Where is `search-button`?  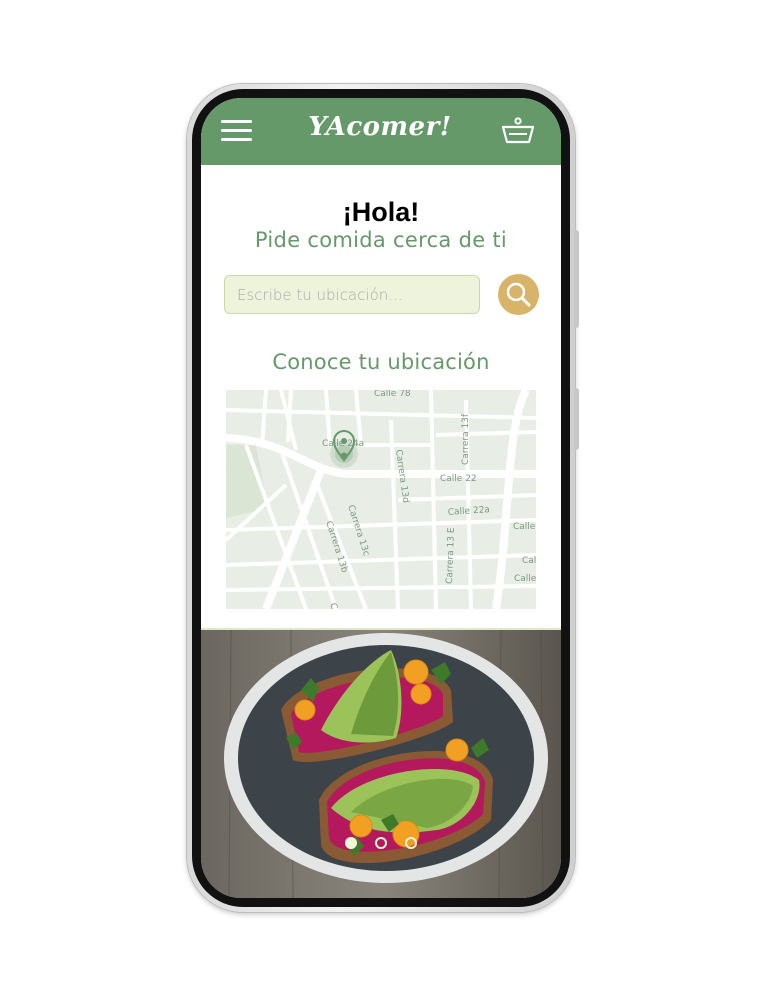 search-button is located at coordinates (518, 294).